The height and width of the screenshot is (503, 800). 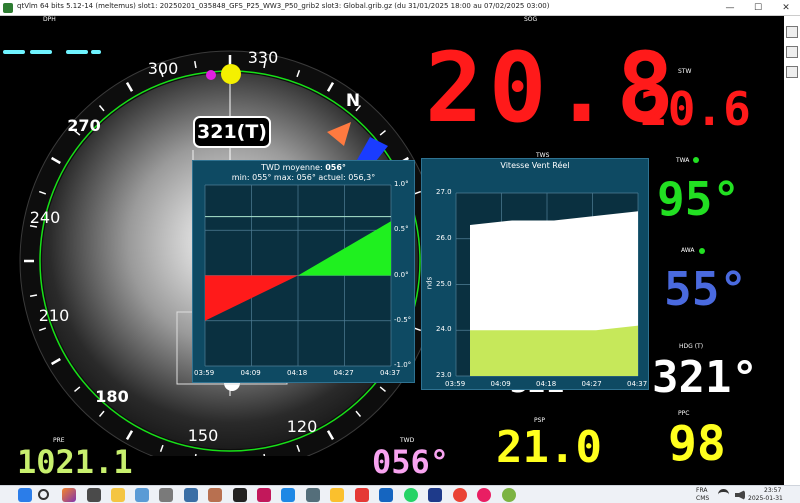 I want to click on tws-y-tick: 25.0, so click(x=444, y=283).